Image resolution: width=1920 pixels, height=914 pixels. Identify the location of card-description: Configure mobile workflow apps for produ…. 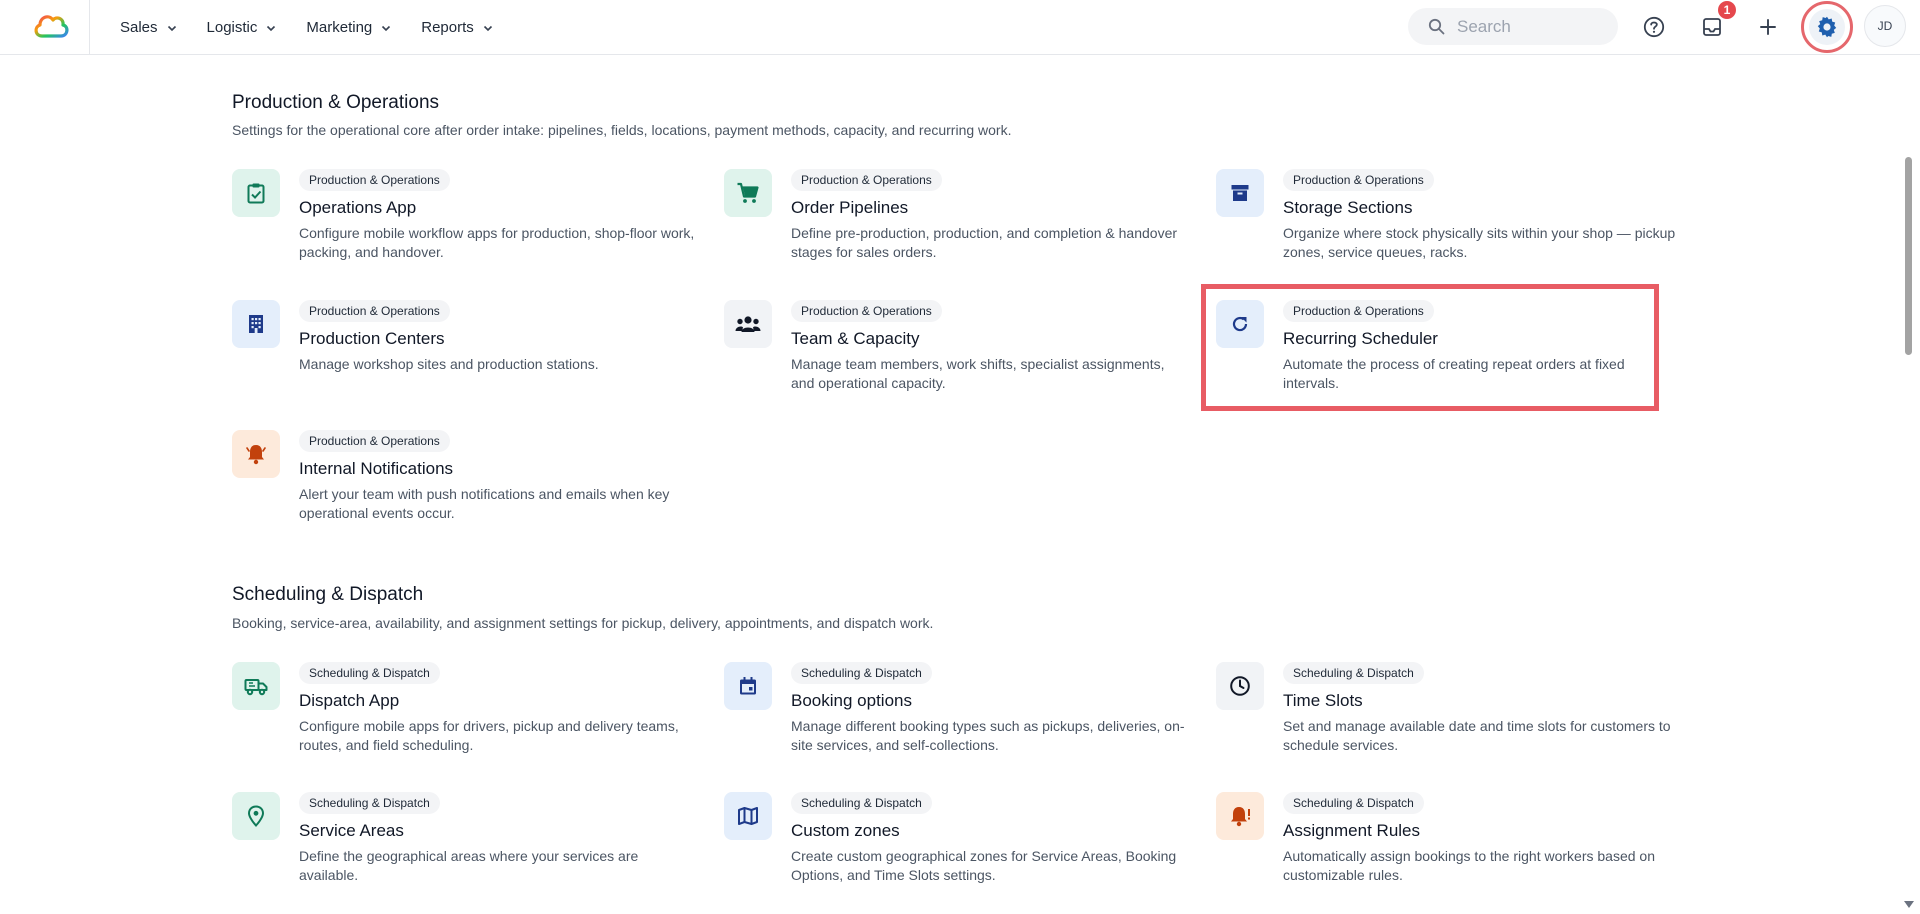
(497, 242).